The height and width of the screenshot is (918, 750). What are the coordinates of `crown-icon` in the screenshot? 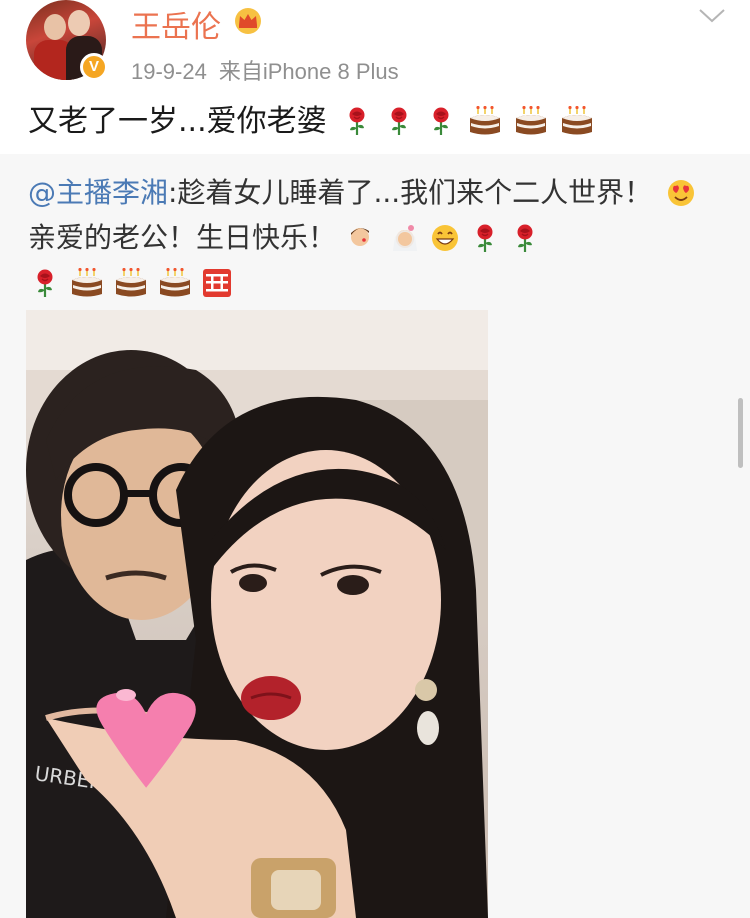 It's located at (248, 21).